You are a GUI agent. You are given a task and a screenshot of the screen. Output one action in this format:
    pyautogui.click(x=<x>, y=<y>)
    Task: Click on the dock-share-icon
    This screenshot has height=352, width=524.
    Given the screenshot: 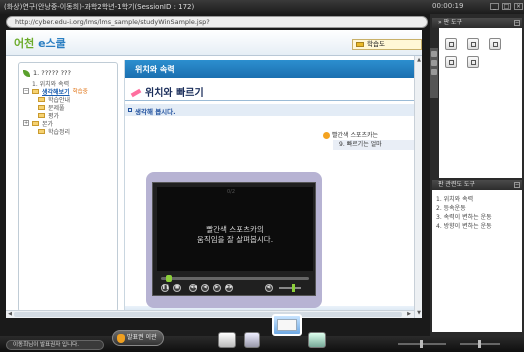 What is the action you would take?
    pyautogui.click(x=317, y=340)
    